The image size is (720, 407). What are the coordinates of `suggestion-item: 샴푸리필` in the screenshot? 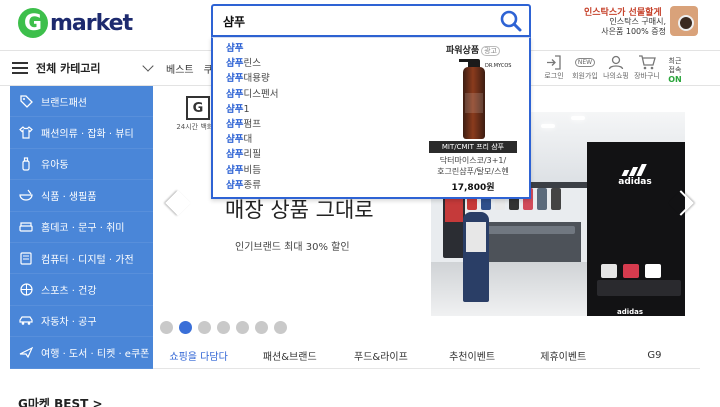 It's located at (313, 154).